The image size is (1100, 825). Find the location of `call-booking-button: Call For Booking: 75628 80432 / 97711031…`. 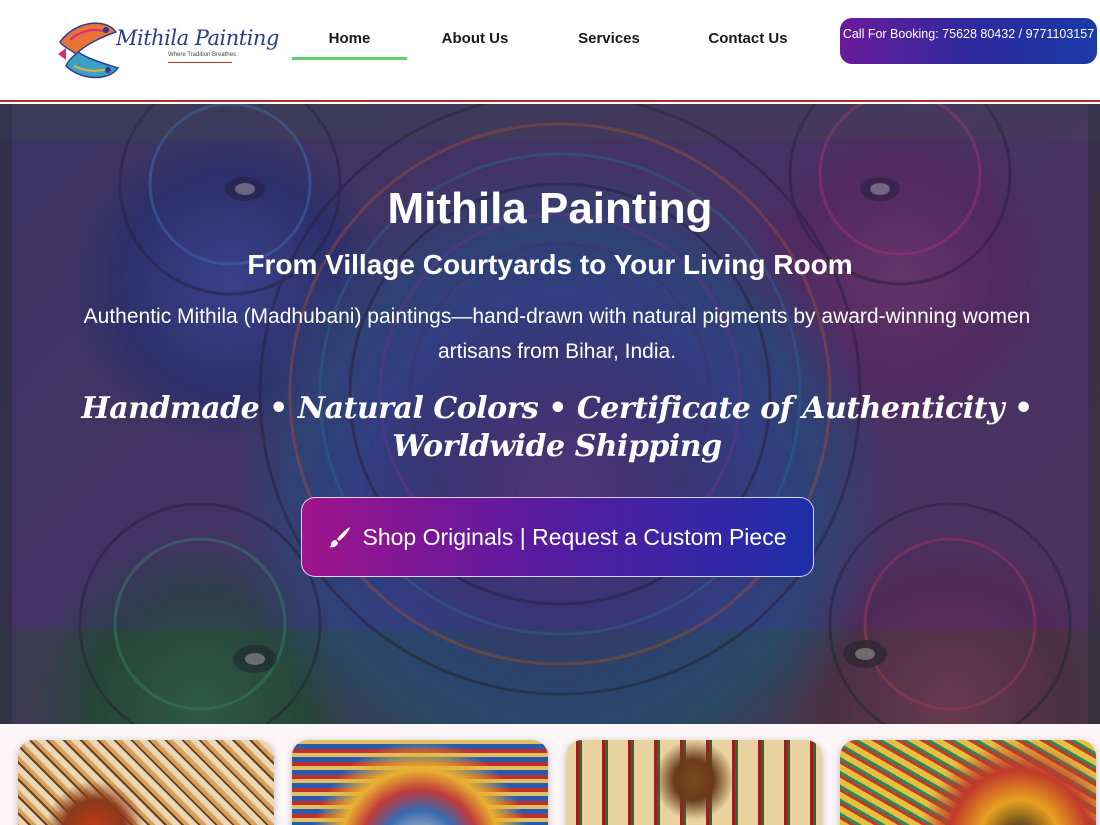

call-booking-button: Call For Booking: 75628 80432 / 97711031… is located at coordinates (968, 41).